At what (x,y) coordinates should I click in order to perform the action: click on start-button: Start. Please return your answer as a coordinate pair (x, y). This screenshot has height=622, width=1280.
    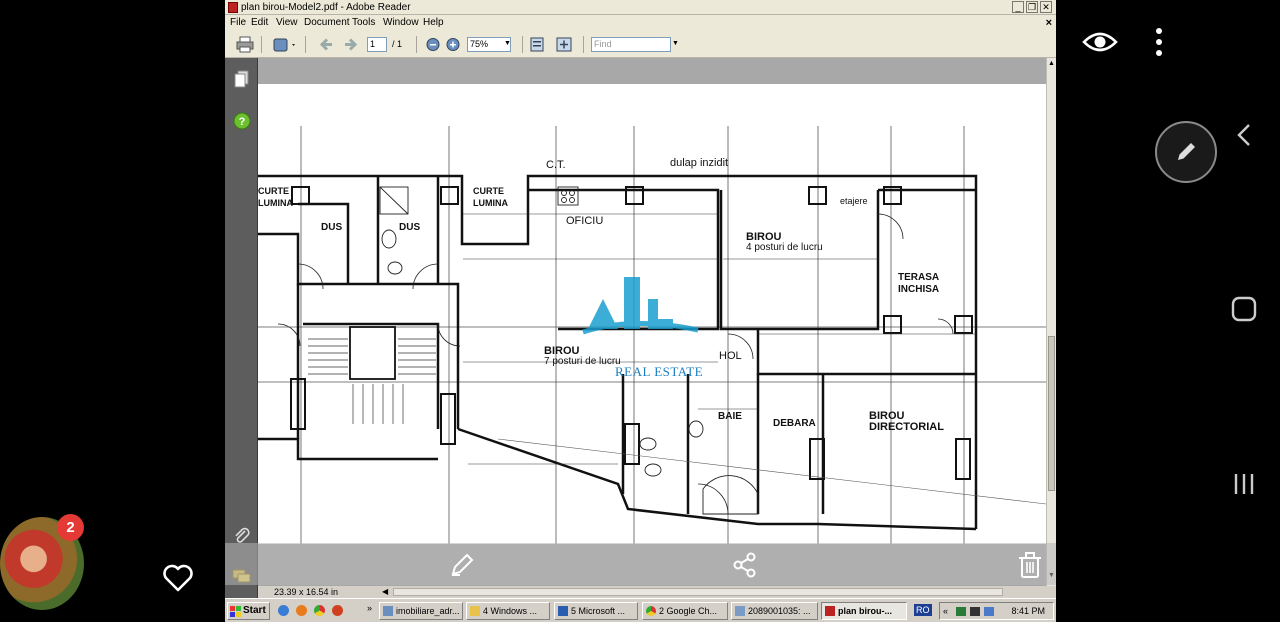
    Looking at the image, I should click on (248, 611).